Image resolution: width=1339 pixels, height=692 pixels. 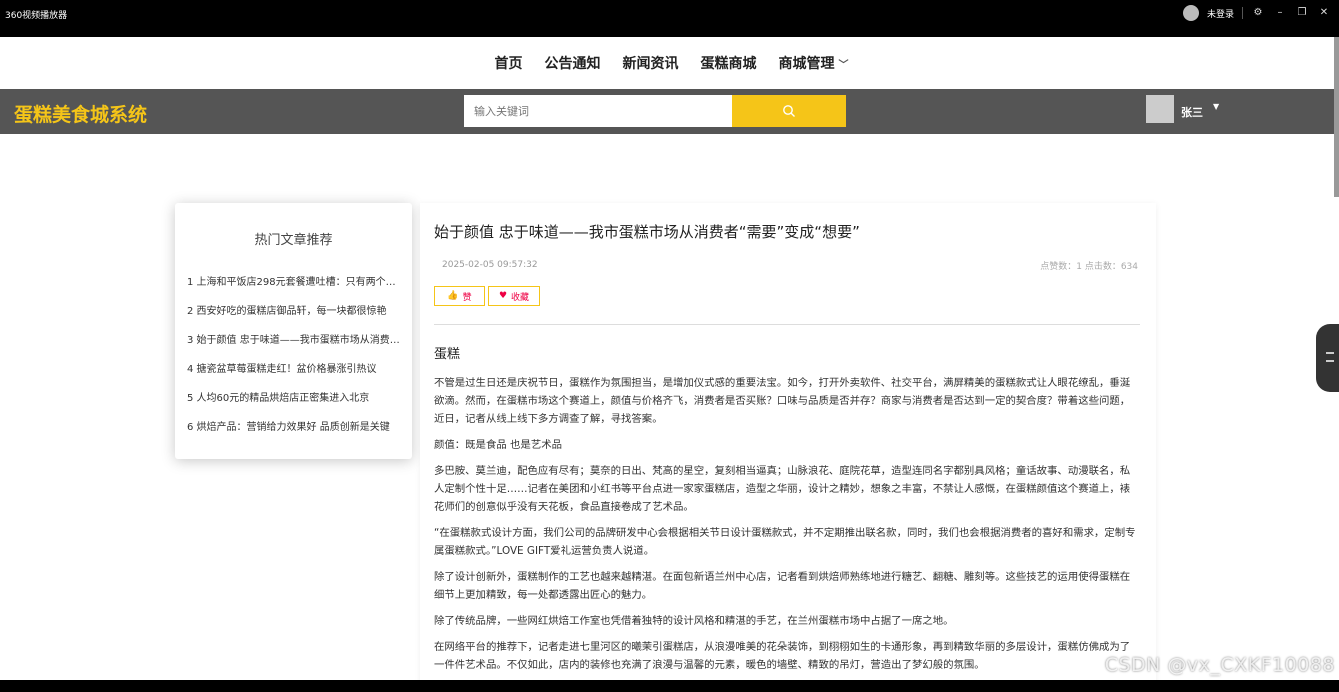 I want to click on hot-article-item: 6 烘焙产品：营销给力效果好 品质创新是关键, so click(x=294, y=432).